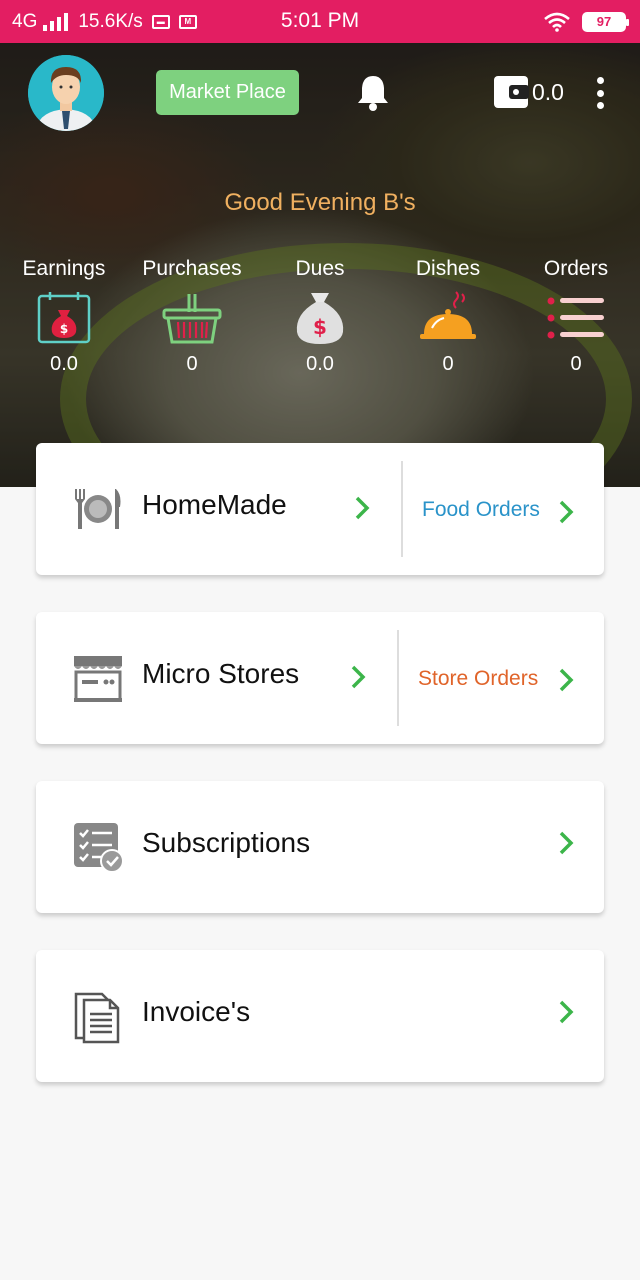 This screenshot has width=640, height=1280. I want to click on micro-stores-card: Micro Stores Store Orders, so click(320, 678).